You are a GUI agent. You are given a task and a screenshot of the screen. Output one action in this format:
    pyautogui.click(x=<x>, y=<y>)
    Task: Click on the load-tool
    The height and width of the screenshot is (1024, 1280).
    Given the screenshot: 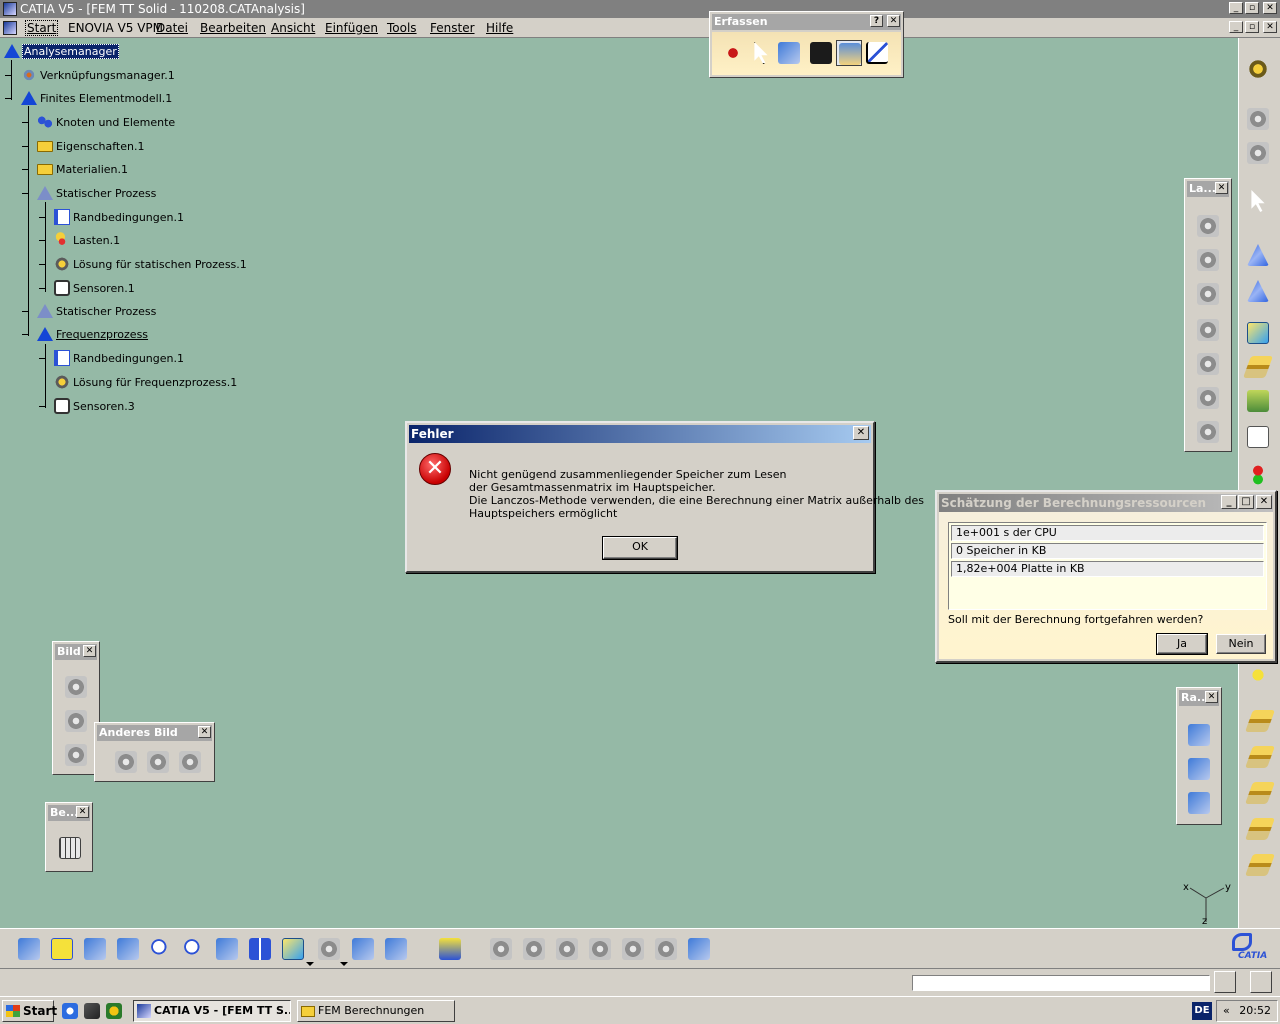 What is the action you would take?
    pyautogui.click(x=1258, y=675)
    